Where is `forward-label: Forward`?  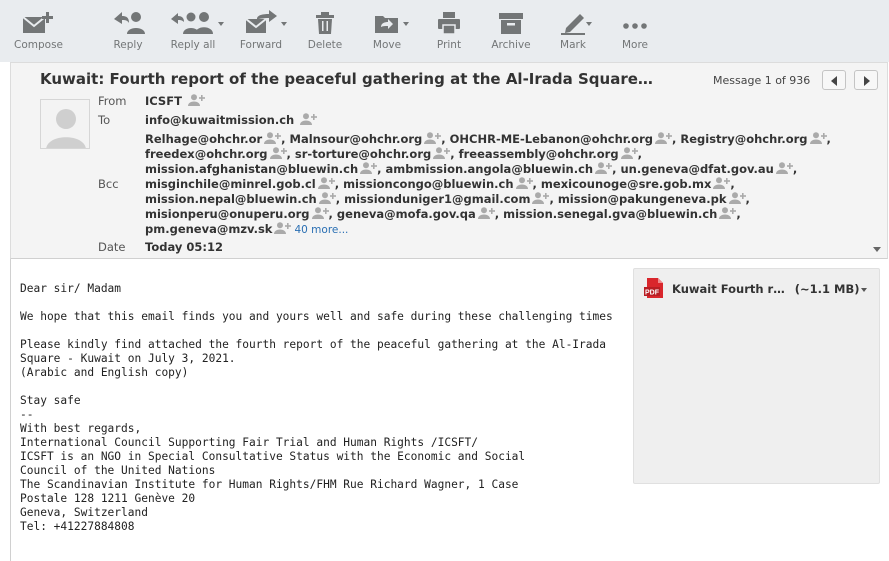 forward-label: Forward is located at coordinates (261, 45).